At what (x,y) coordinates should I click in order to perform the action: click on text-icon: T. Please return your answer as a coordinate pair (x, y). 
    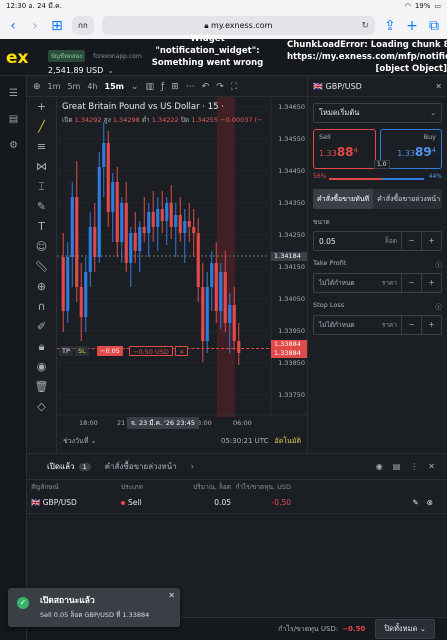
    Looking at the image, I should click on (41, 227).